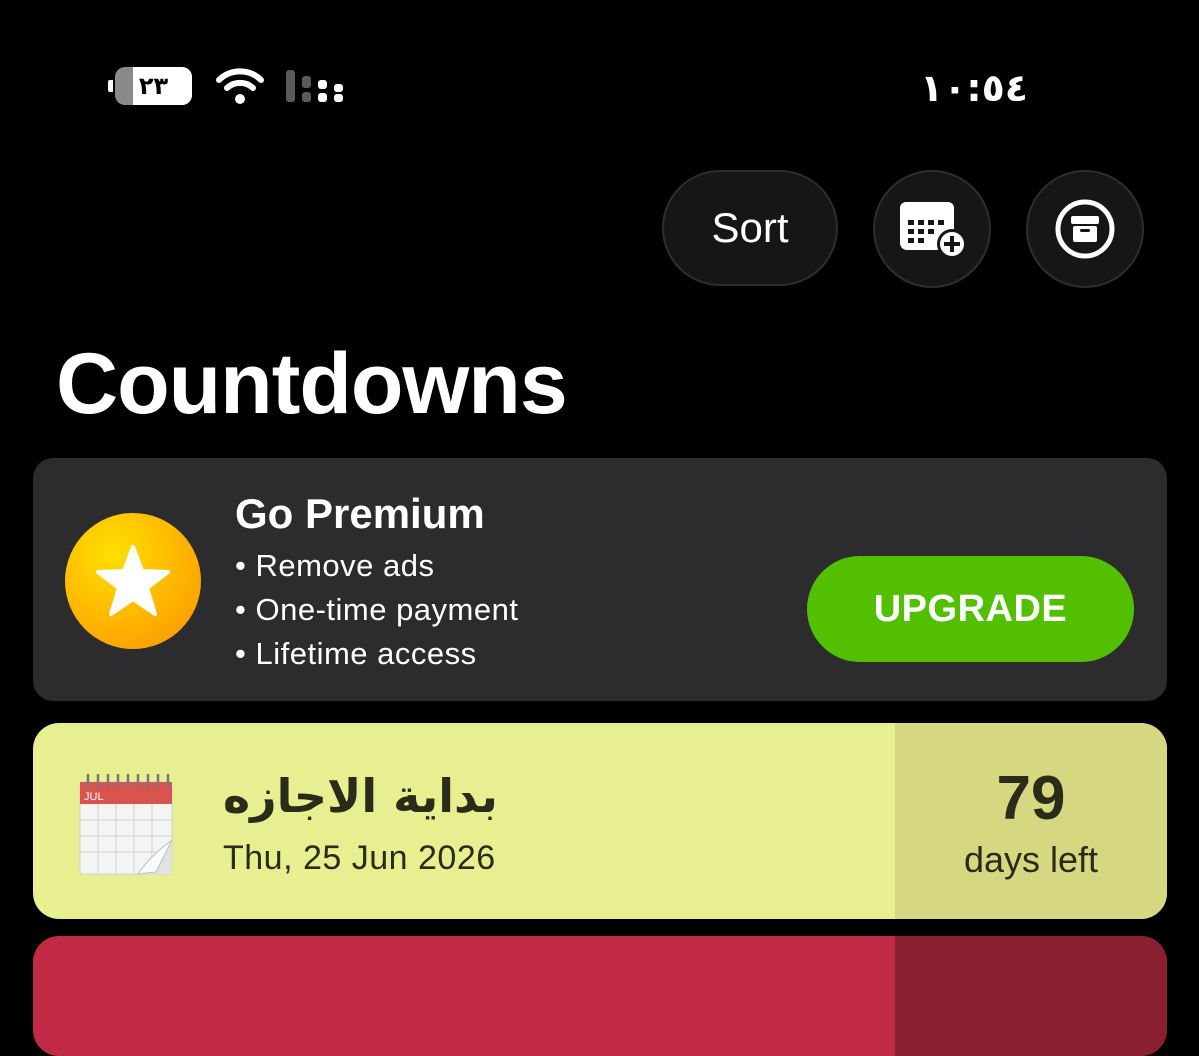  What do you see at coordinates (126, 824) in the screenshot?
I see `calendar-icon: JUL` at bounding box center [126, 824].